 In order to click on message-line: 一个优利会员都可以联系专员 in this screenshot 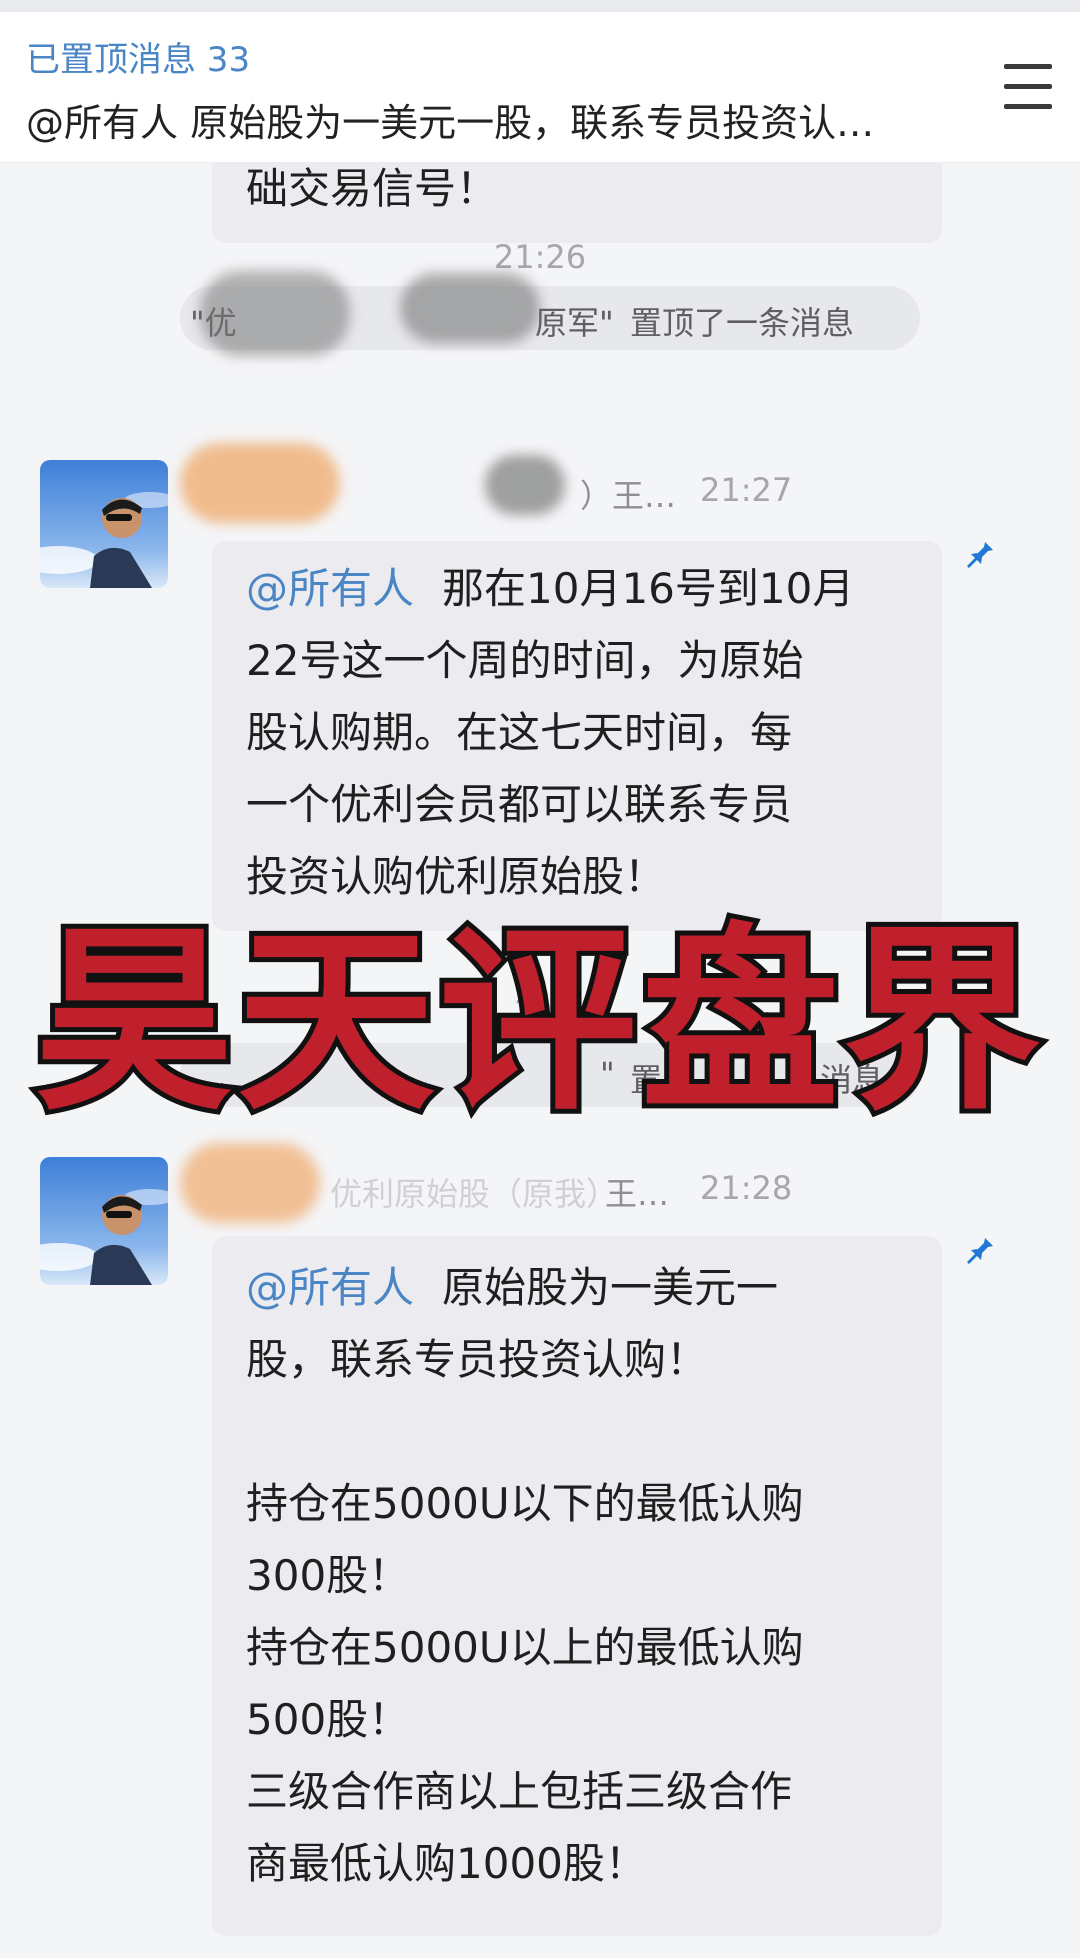, I will do `click(519, 804)`.